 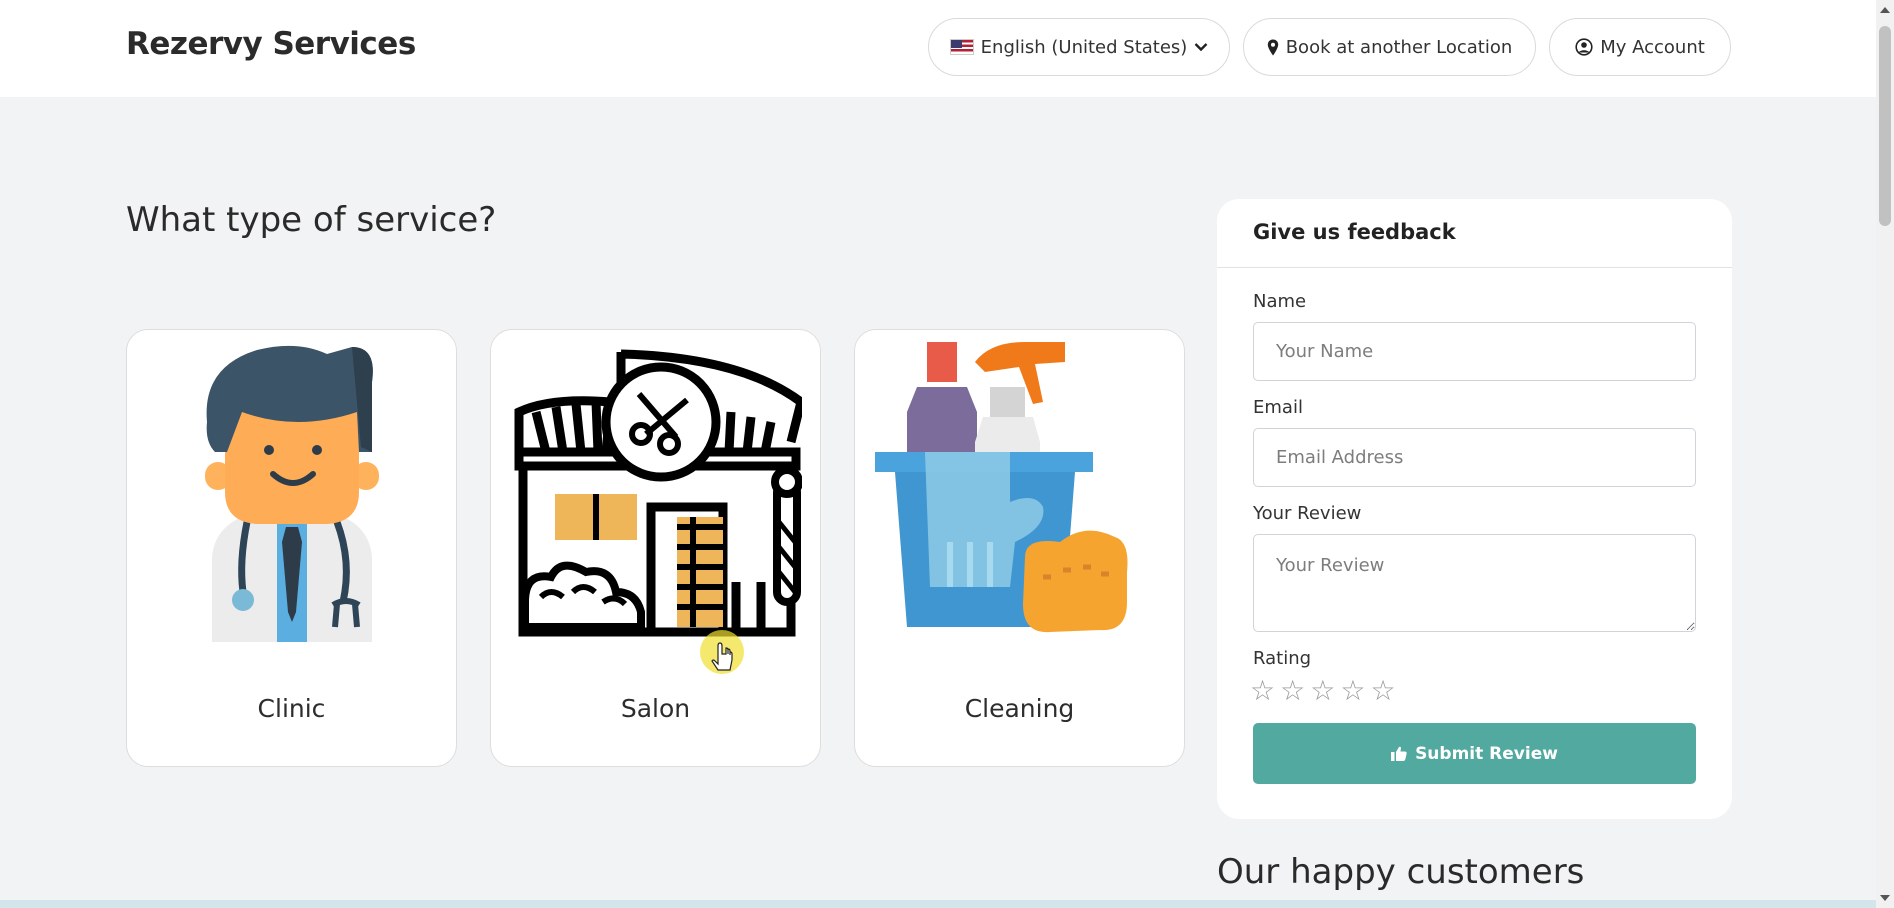 What do you see at coordinates (961, 47) in the screenshot?
I see `us-flag-icon` at bounding box center [961, 47].